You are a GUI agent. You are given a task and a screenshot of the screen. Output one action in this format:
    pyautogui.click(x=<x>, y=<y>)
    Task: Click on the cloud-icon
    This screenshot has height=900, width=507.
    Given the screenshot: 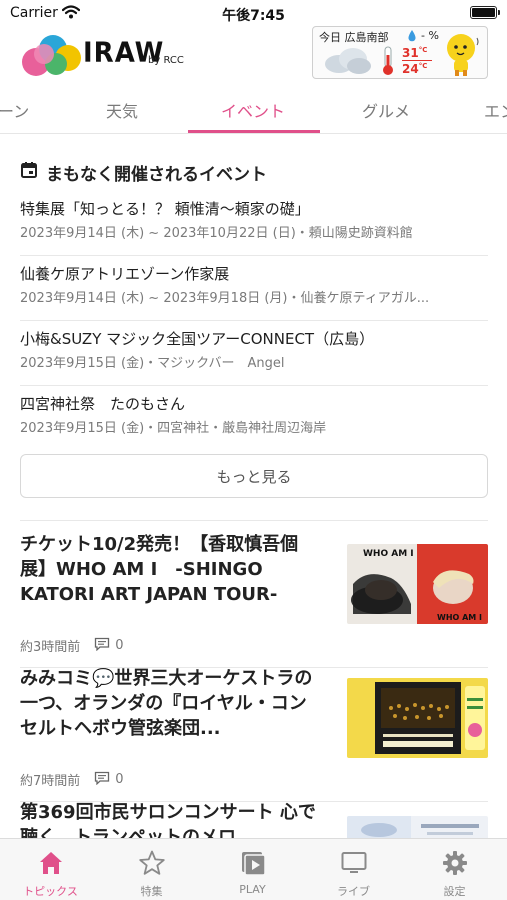 What is the action you would take?
    pyautogui.click(x=347, y=62)
    